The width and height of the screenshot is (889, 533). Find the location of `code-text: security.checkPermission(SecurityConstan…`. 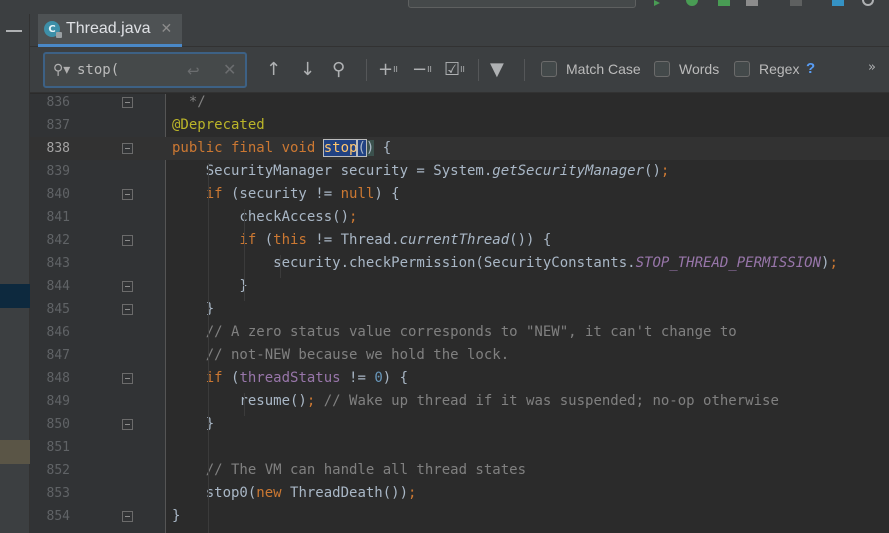

code-text: security.checkPermission(SecurityConstan… is located at coordinates (505, 263).